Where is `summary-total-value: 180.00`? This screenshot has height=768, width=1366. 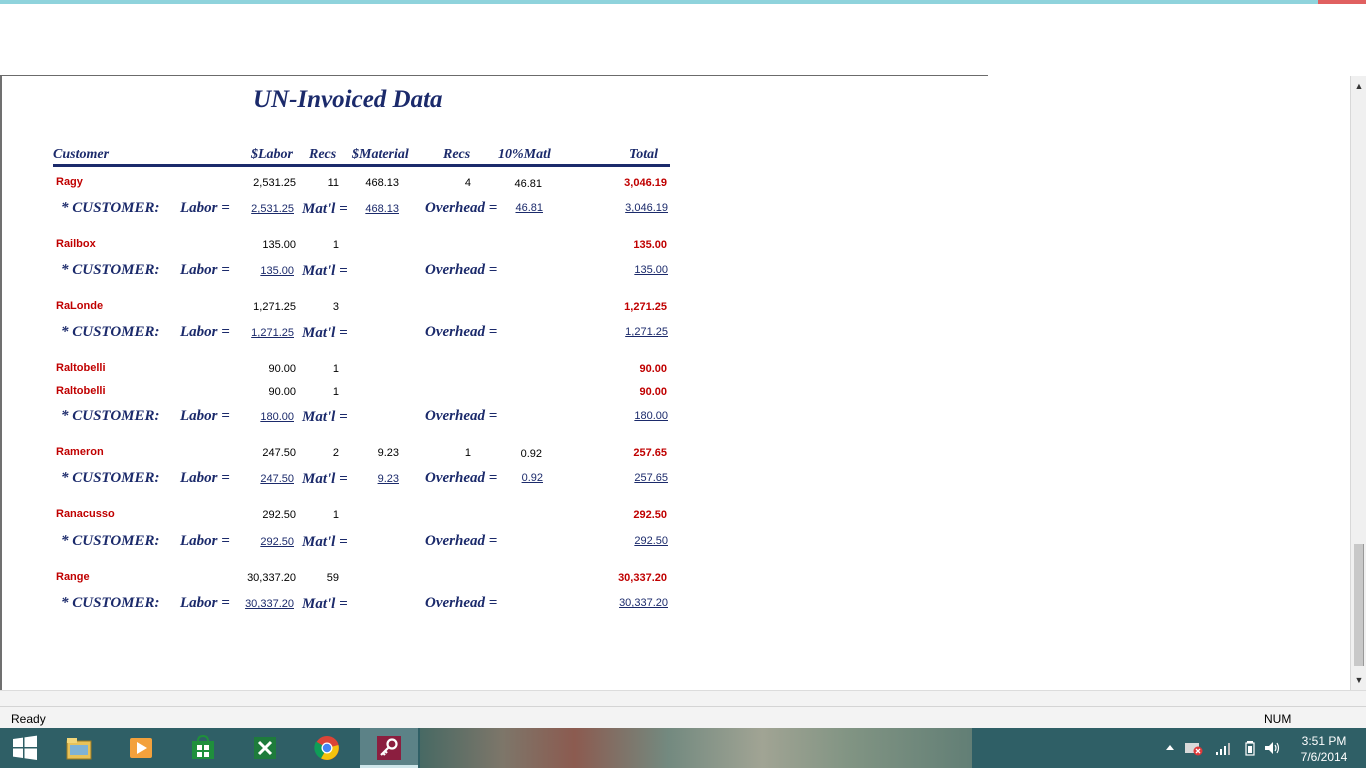
summary-total-value: 180.00 is located at coordinates (651, 416).